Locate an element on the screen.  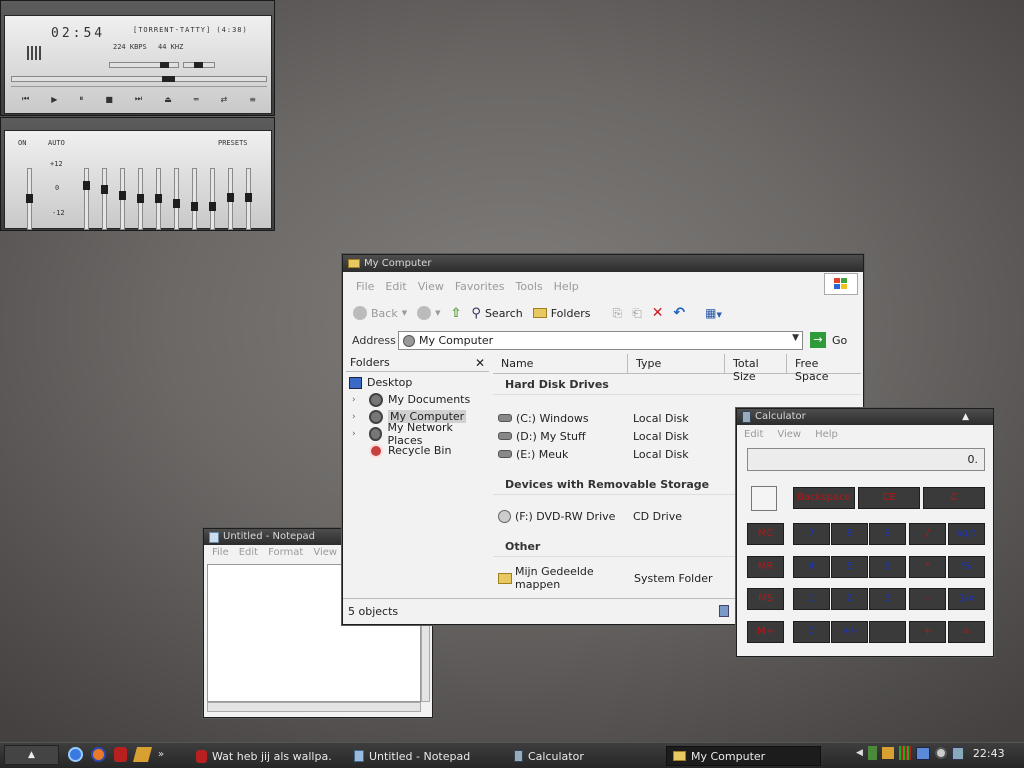
menu-help: Help is located at coordinates (566, 286).